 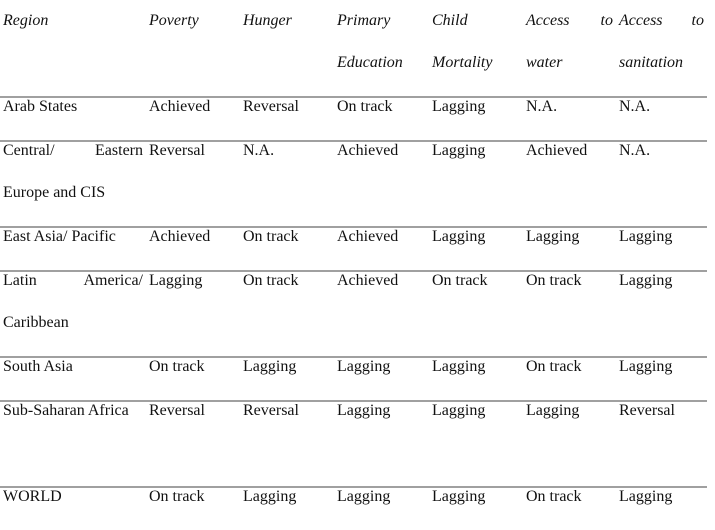 I want to click on table-cell: Central/ Eastern Europe and CIS, so click(x=73, y=171).